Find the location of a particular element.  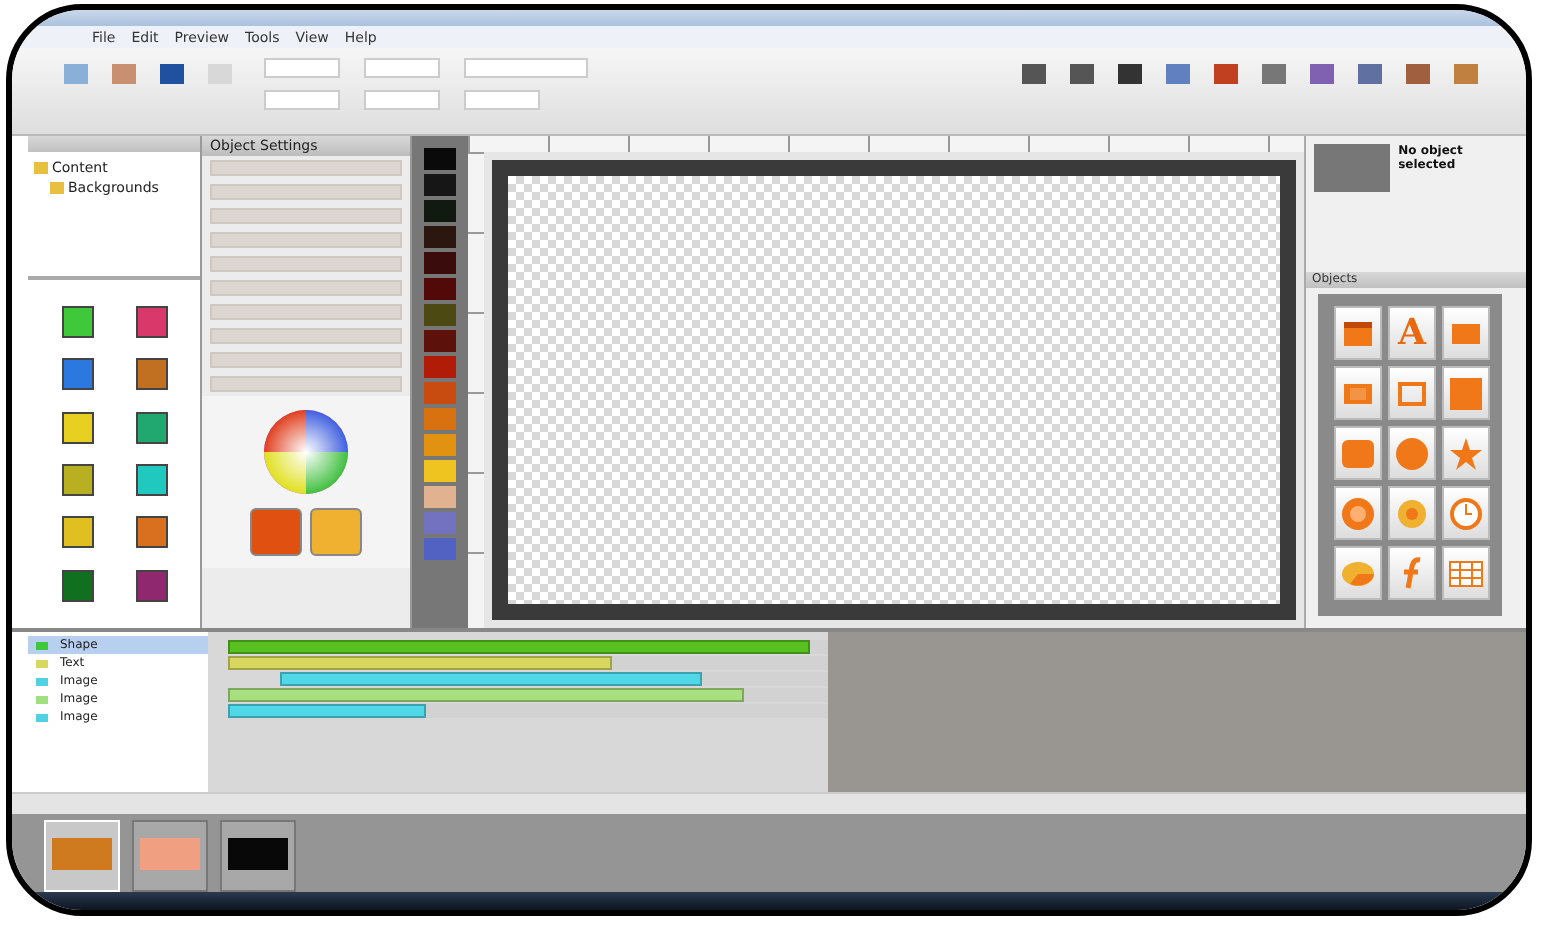

clock-icon is located at coordinates (1466, 513).